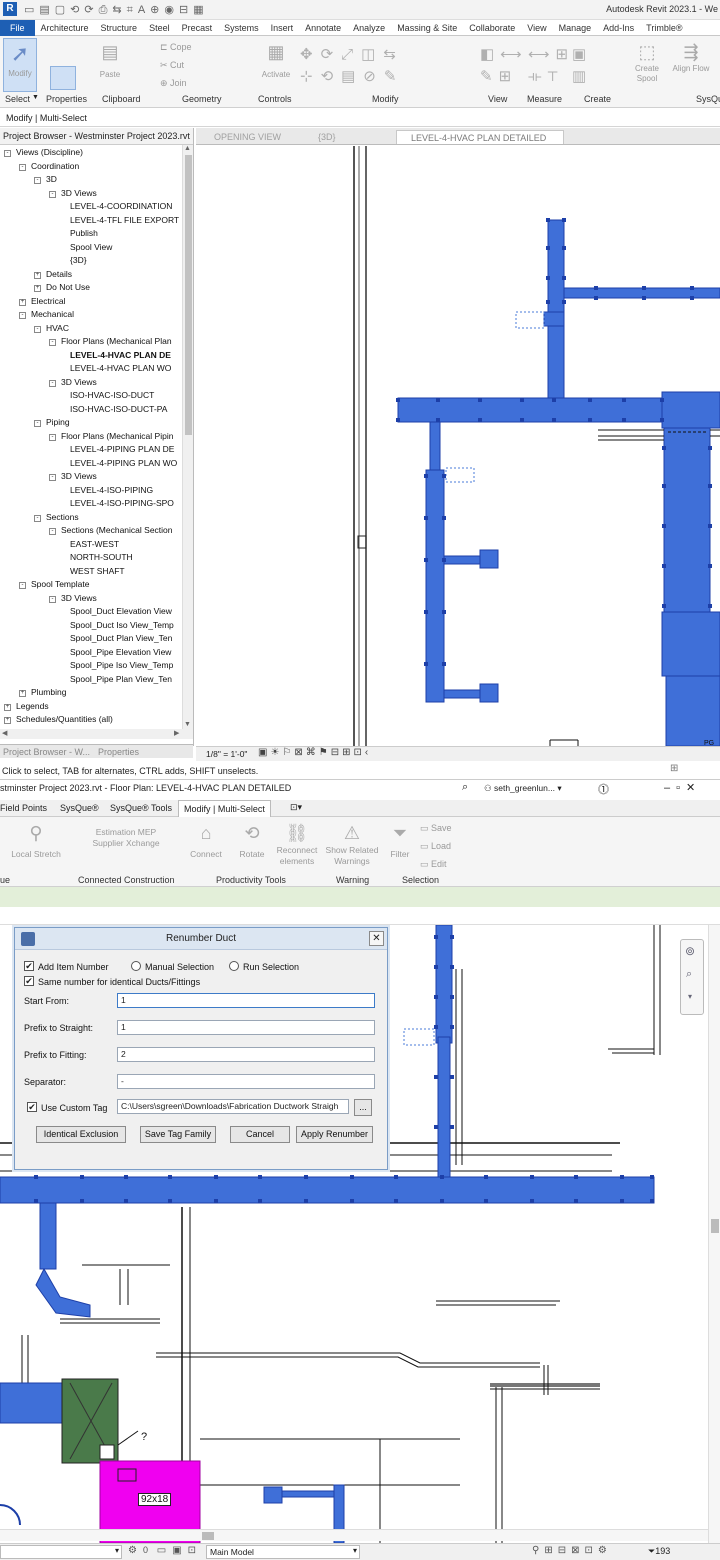 The width and height of the screenshot is (720, 1560). Describe the element at coordinates (603, 789) in the screenshot. I see `help-icon: ⓵` at that location.